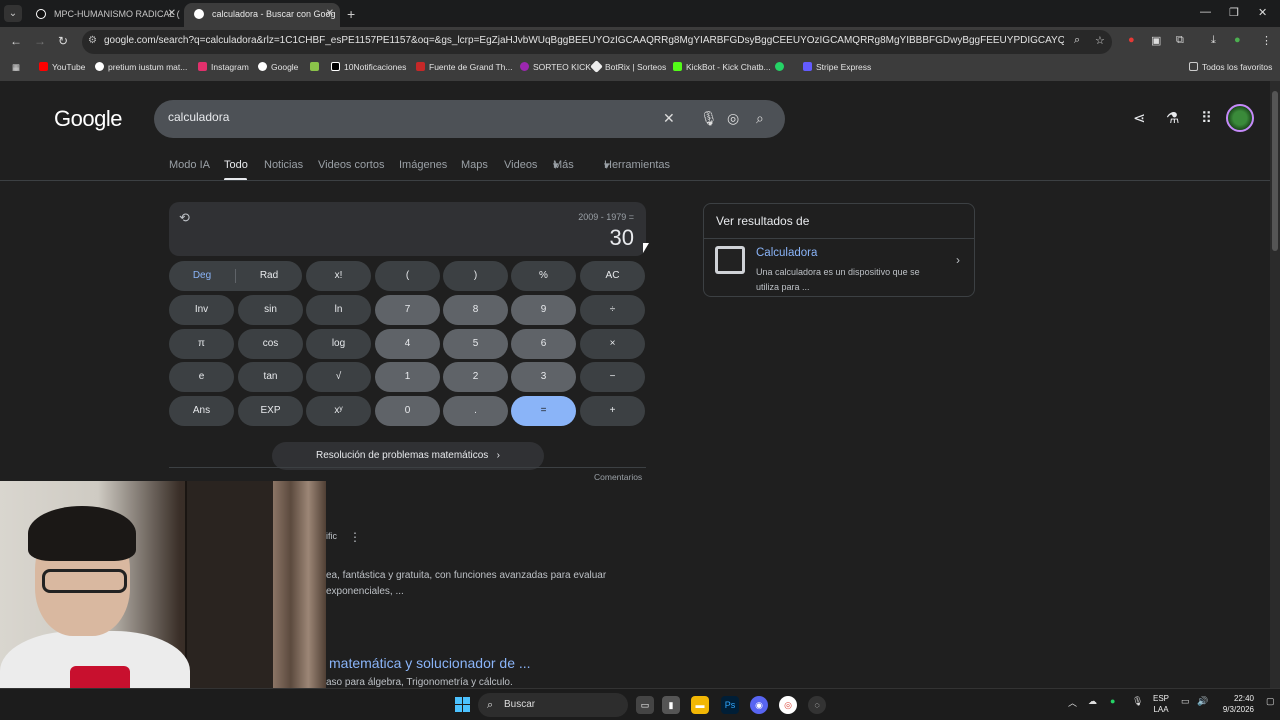 This screenshot has width=1280, height=720. What do you see at coordinates (700, 705) in the screenshot?
I see `file-explorer-icon: ▬` at bounding box center [700, 705].